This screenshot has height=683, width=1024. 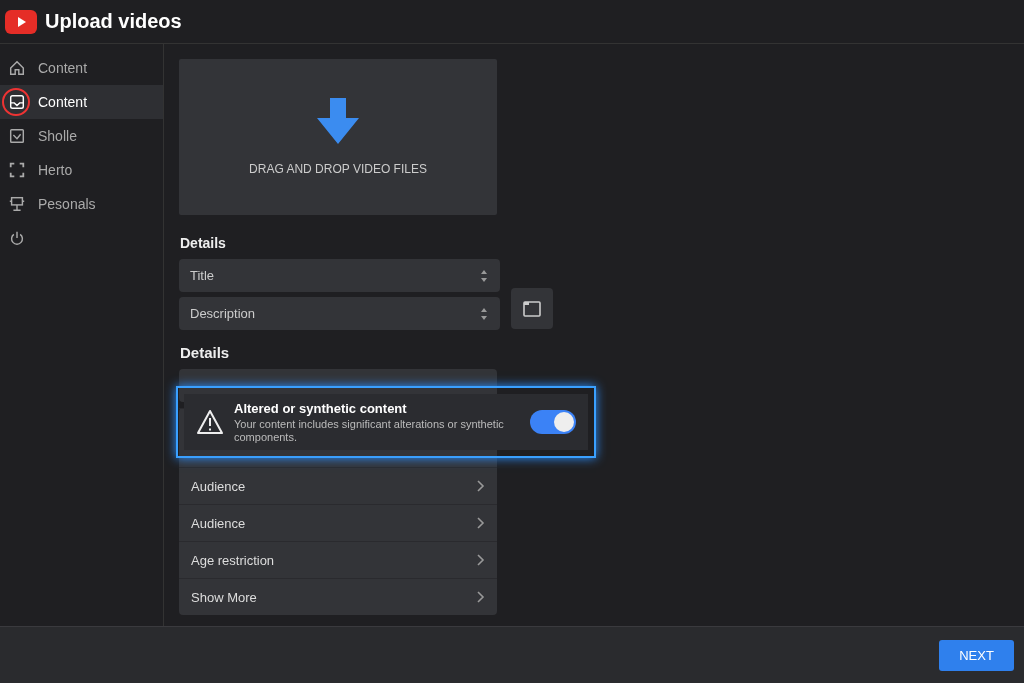 What do you see at coordinates (17, 170) in the screenshot?
I see `frame-icon` at bounding box center [17, 170].